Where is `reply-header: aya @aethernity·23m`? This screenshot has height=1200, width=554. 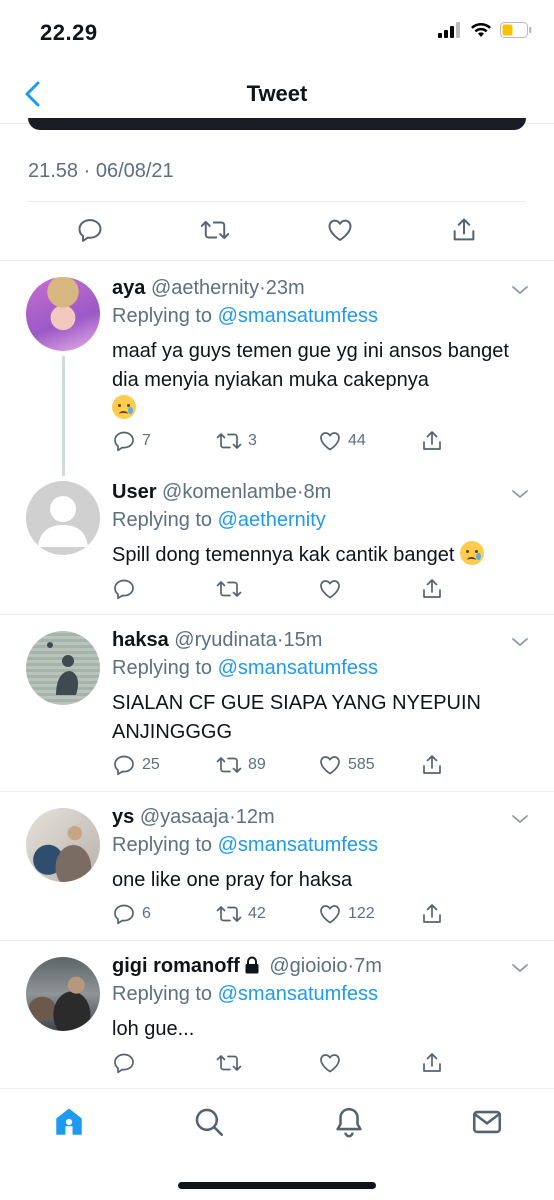
reply-header: aya @aethernity·23m is located at coordinates (208, 288).